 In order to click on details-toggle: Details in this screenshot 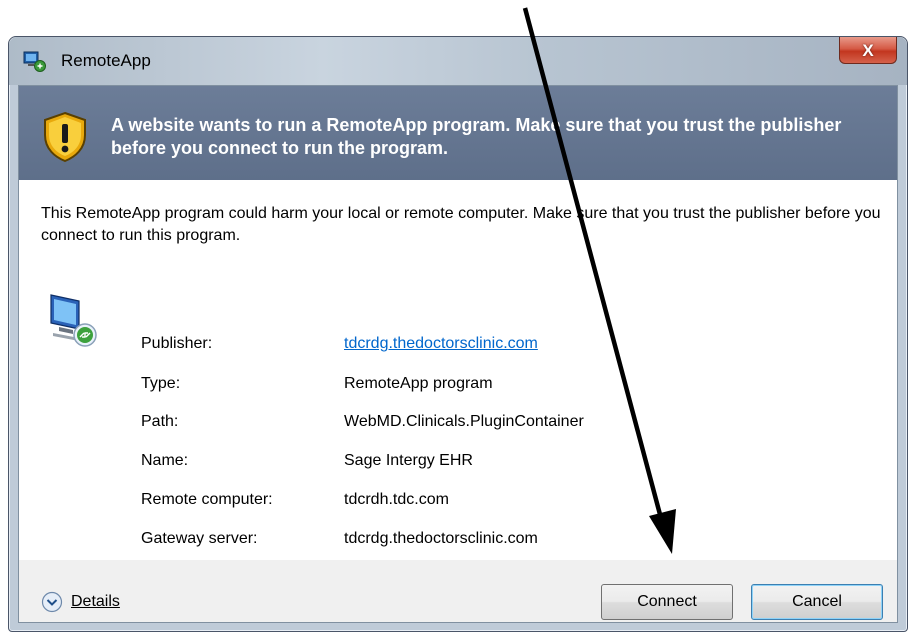, I will do `click(80, 602)`.